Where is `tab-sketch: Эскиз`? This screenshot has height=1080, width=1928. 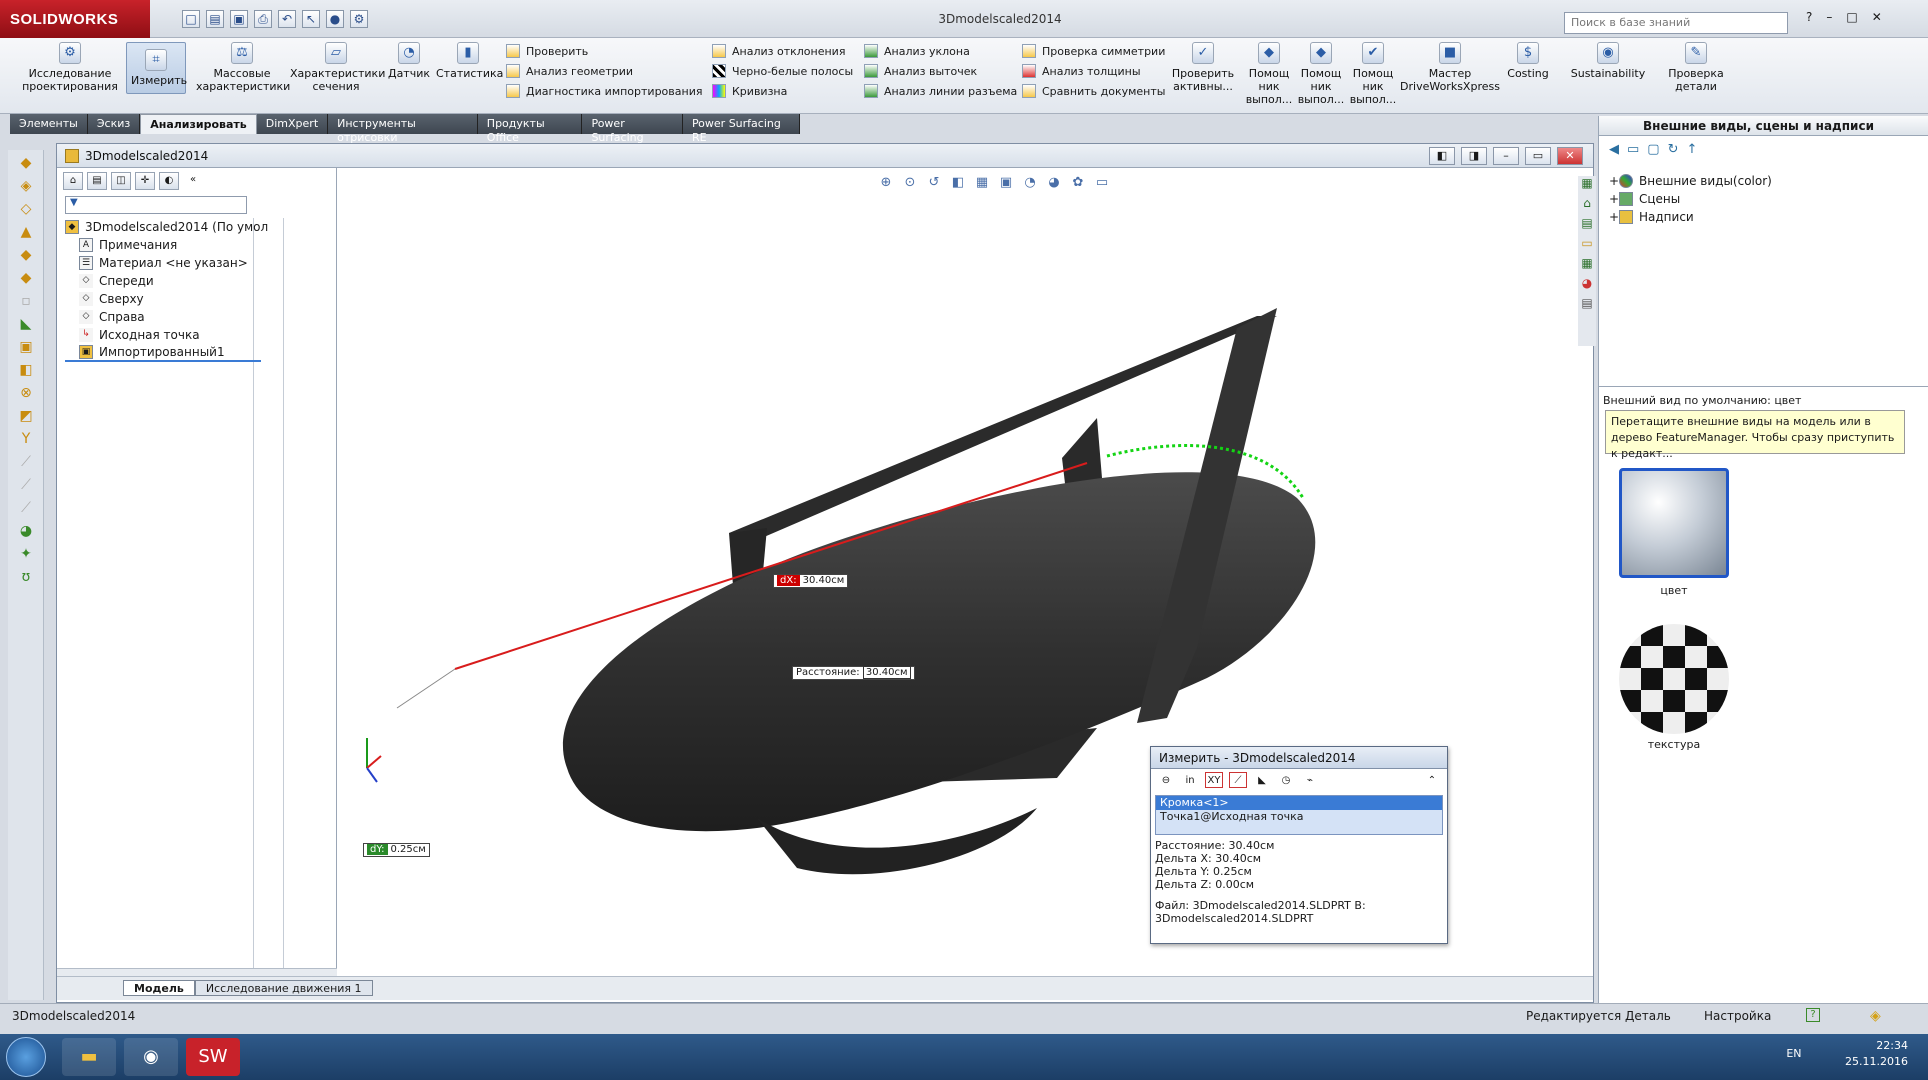
tab-sketch: Эскиз is located at coordinates (114, 124).